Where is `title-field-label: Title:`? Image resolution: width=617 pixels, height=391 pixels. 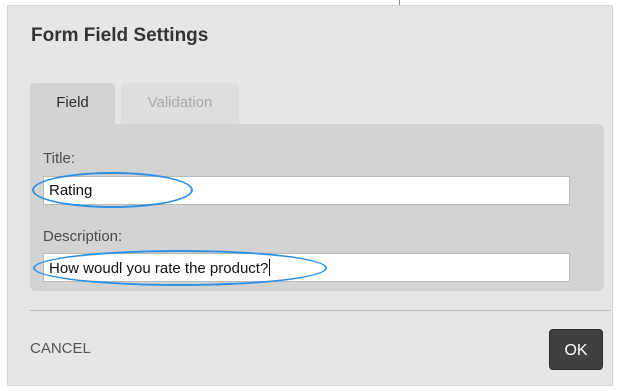 title-field-label: Title: is located at coordinates (59, 158).